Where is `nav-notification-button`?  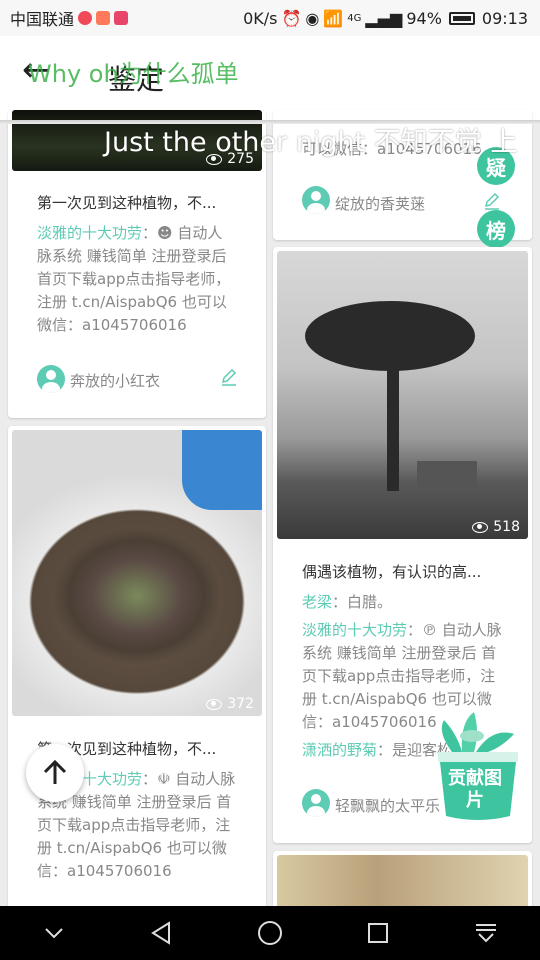
nav-notification-button is located at coordinates (486, 933).